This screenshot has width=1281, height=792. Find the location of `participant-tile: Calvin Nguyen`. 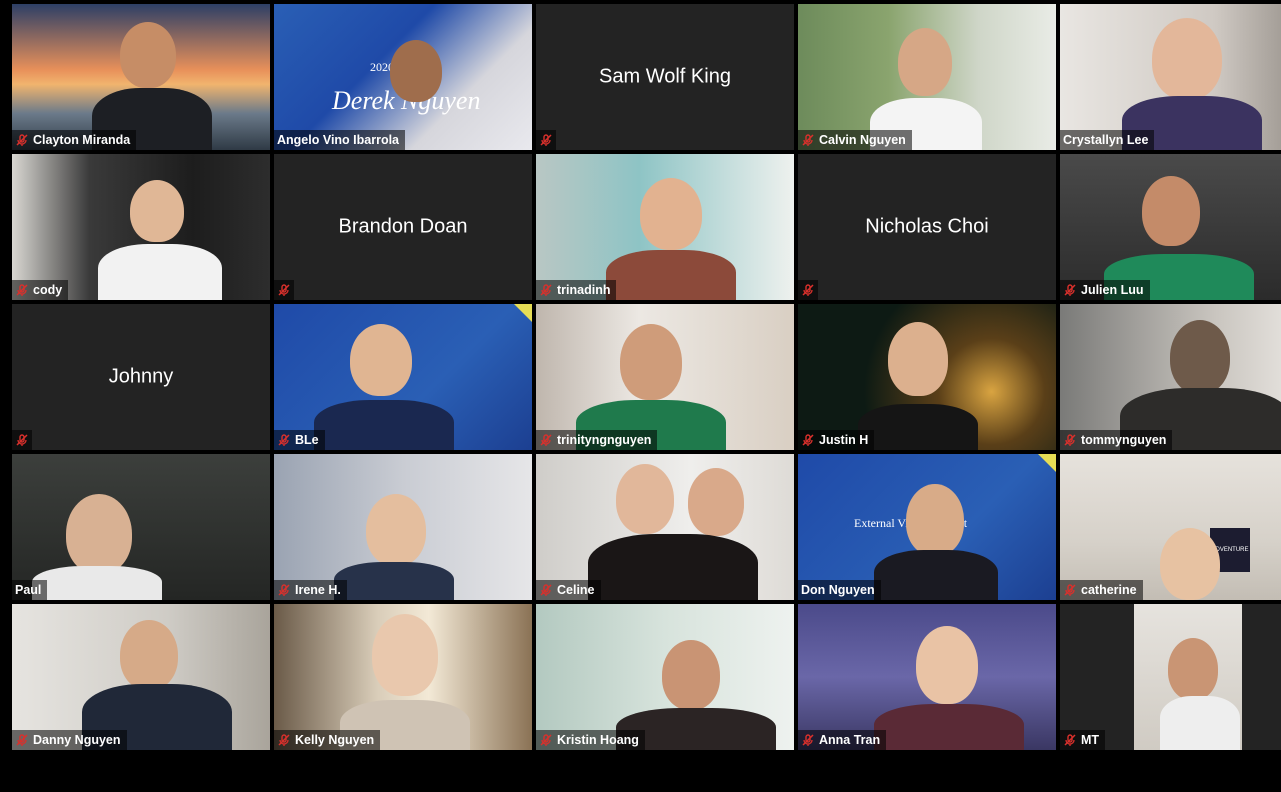

participant-tile: Calvin Nguyen is located at coordinates (927, 77).